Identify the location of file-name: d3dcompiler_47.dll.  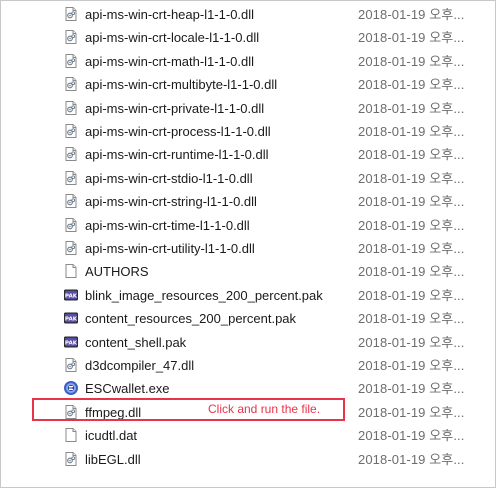
(140, 365).